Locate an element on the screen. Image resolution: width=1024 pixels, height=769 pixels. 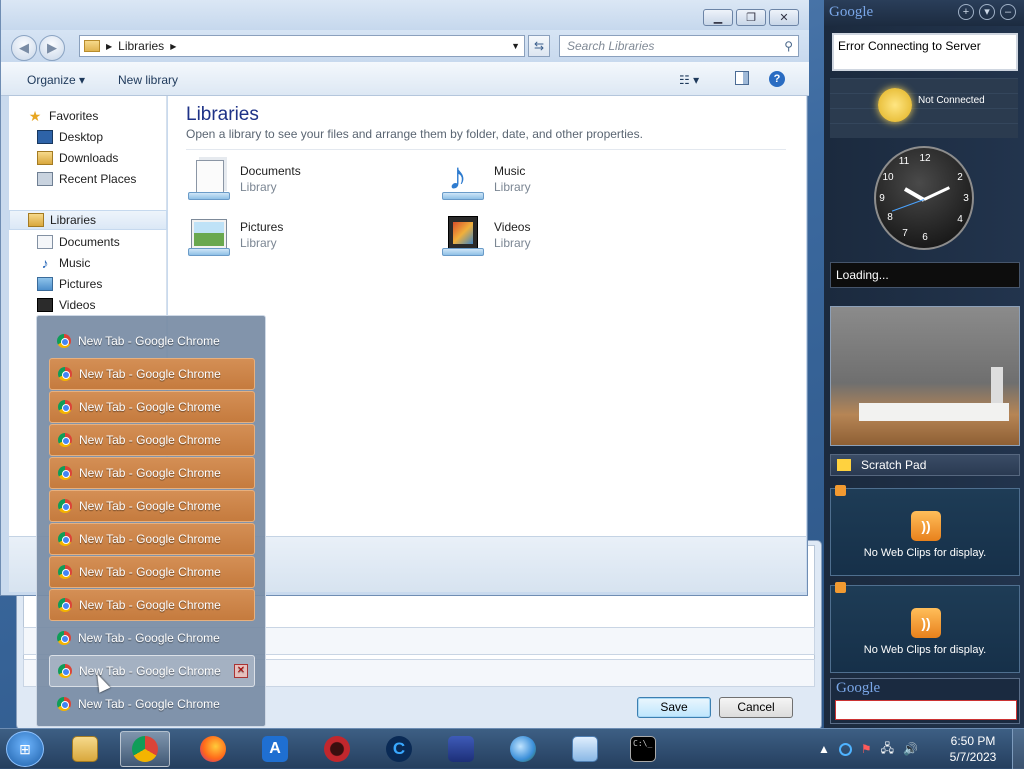
search-icon: ⚲ is located at coordinates (788, 46).